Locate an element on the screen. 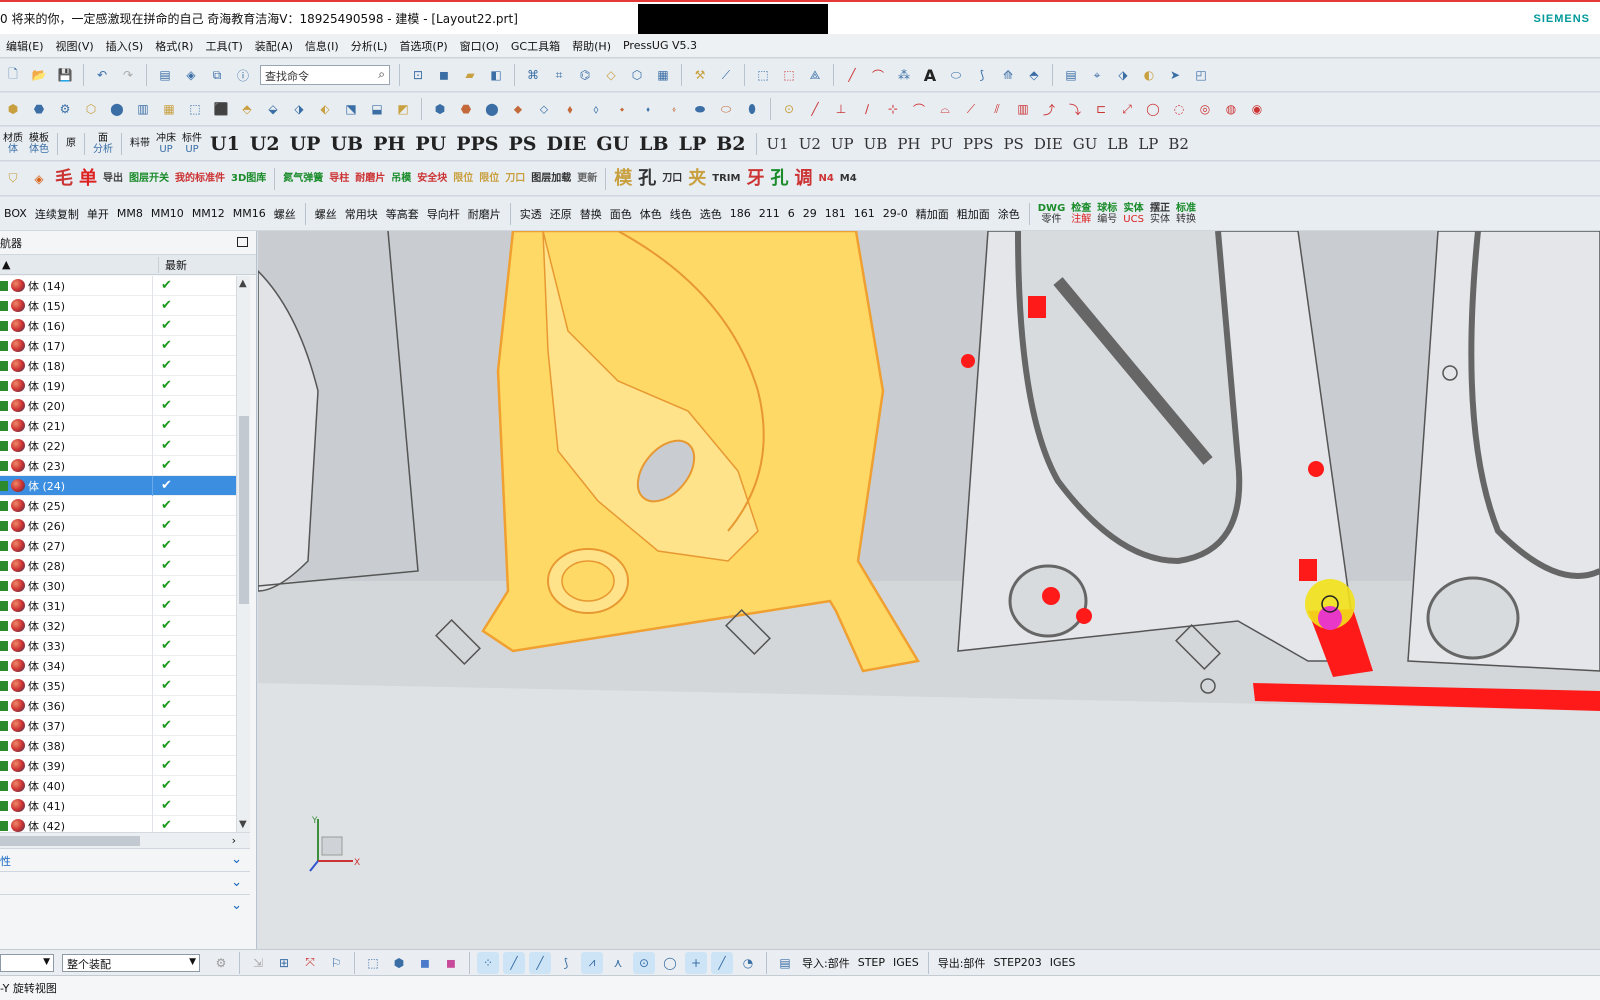  diamond-icon: ◈ is located at coordinates (39, 179).